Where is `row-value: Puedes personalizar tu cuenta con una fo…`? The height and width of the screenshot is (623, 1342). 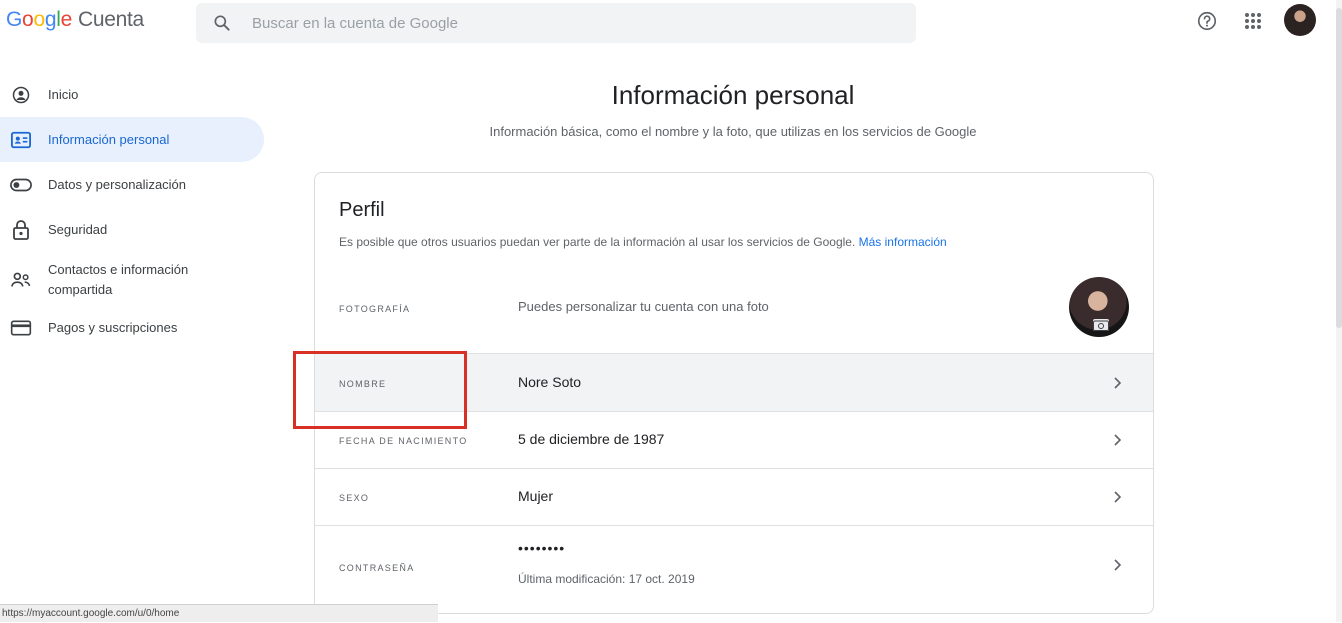 row-value: Puedes personalizar tu cuenta con una fo… is located at coordinates (643, 306).